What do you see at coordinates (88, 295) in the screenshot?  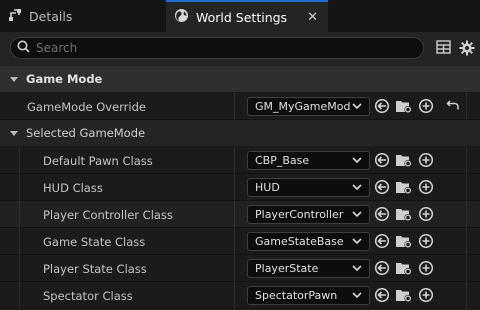 I see `property-label: Spectator Class` at bounding box center [88, 295].